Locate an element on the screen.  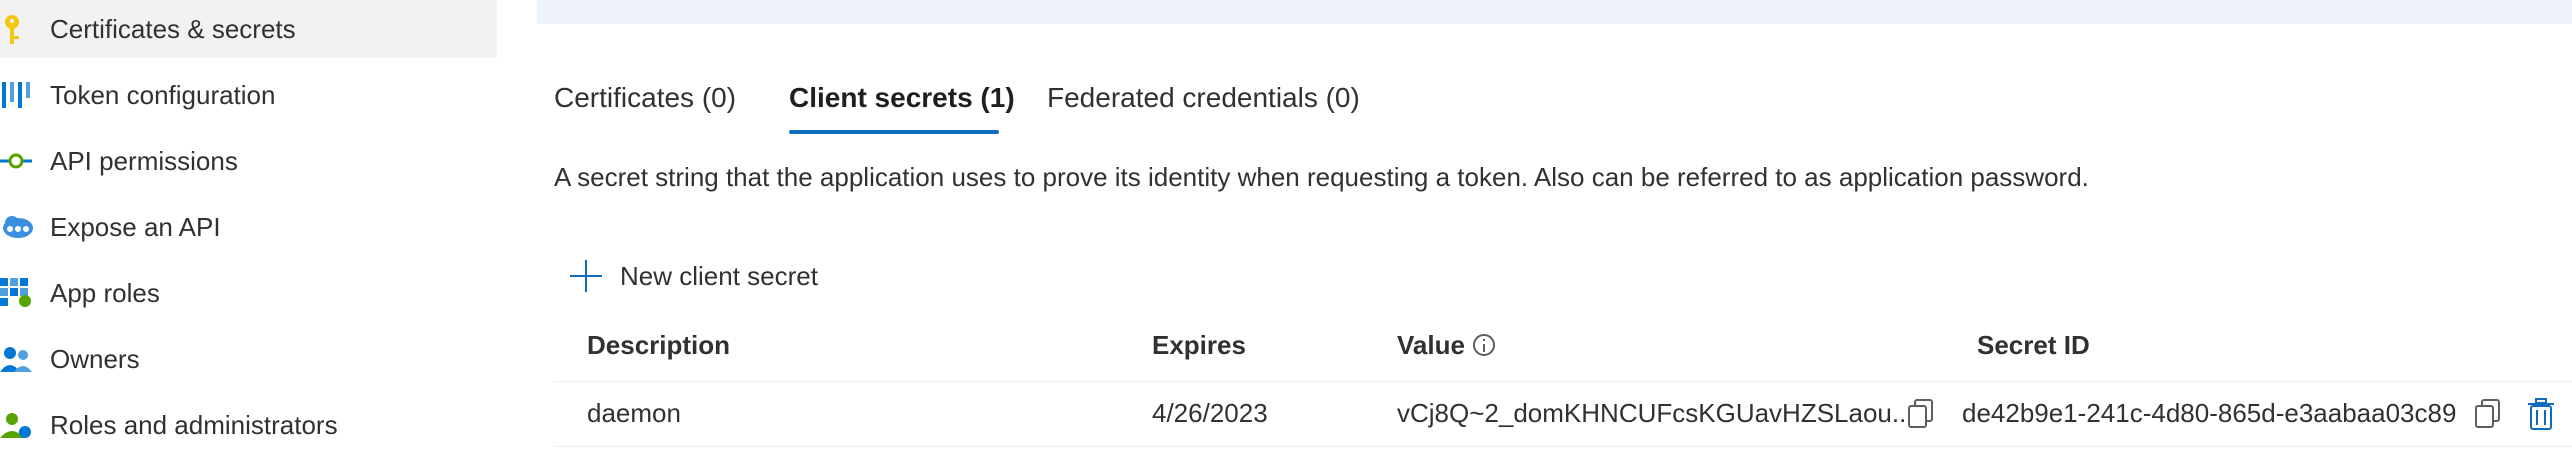
sidebar-item-certificates-secrets: Certificates & secrets is located at coordinates (248, 29).